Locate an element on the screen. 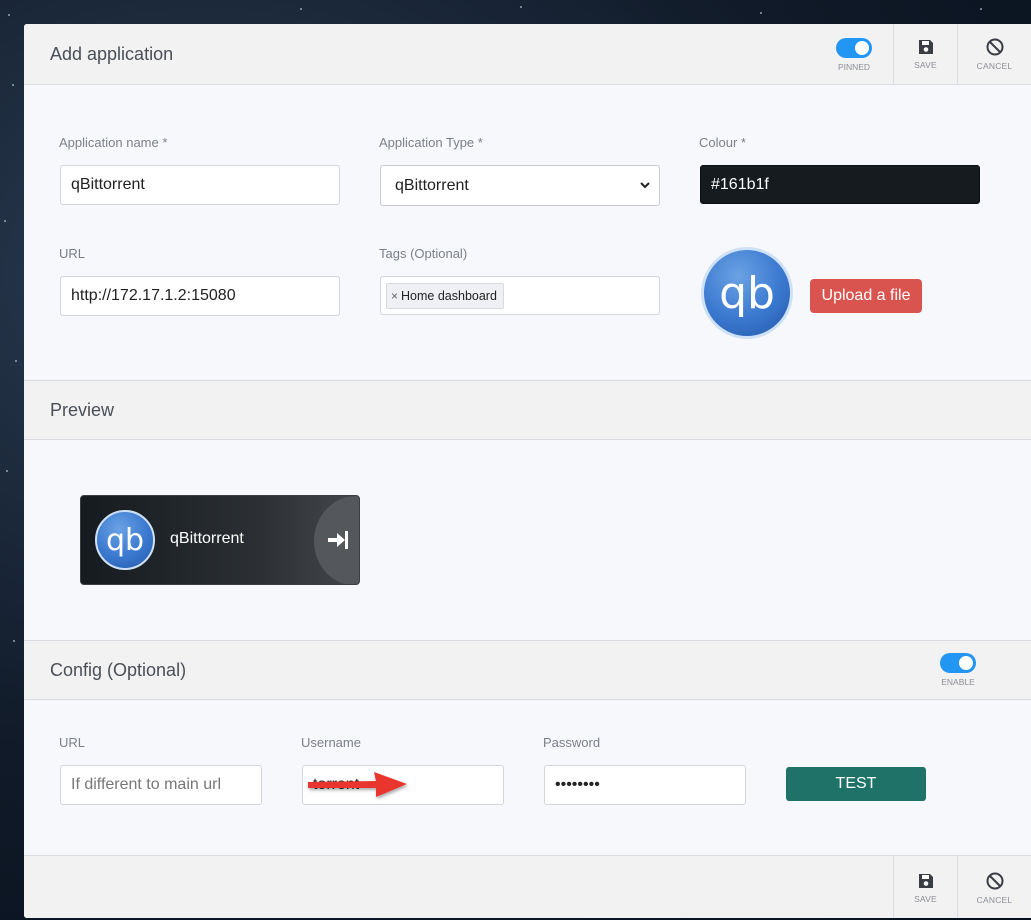  colour-value: #161b1f is located at coordinates (740, 184).